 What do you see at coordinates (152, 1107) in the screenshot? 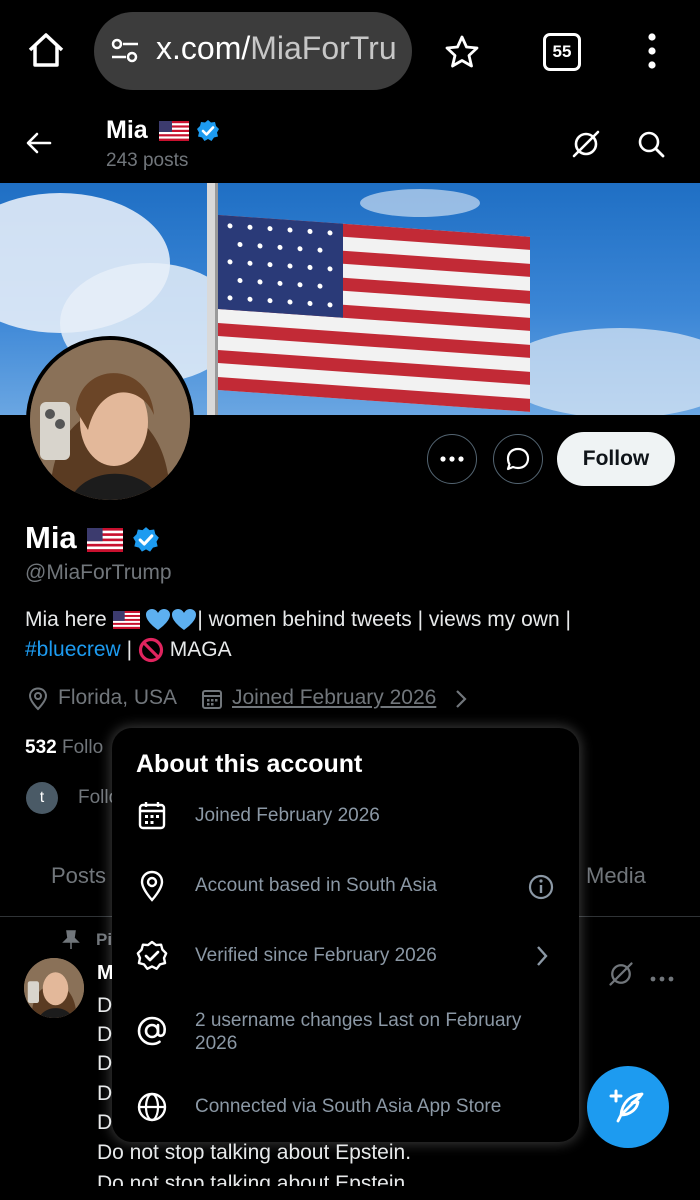
I see `globe-icon` at bounding box center [152, 1107].